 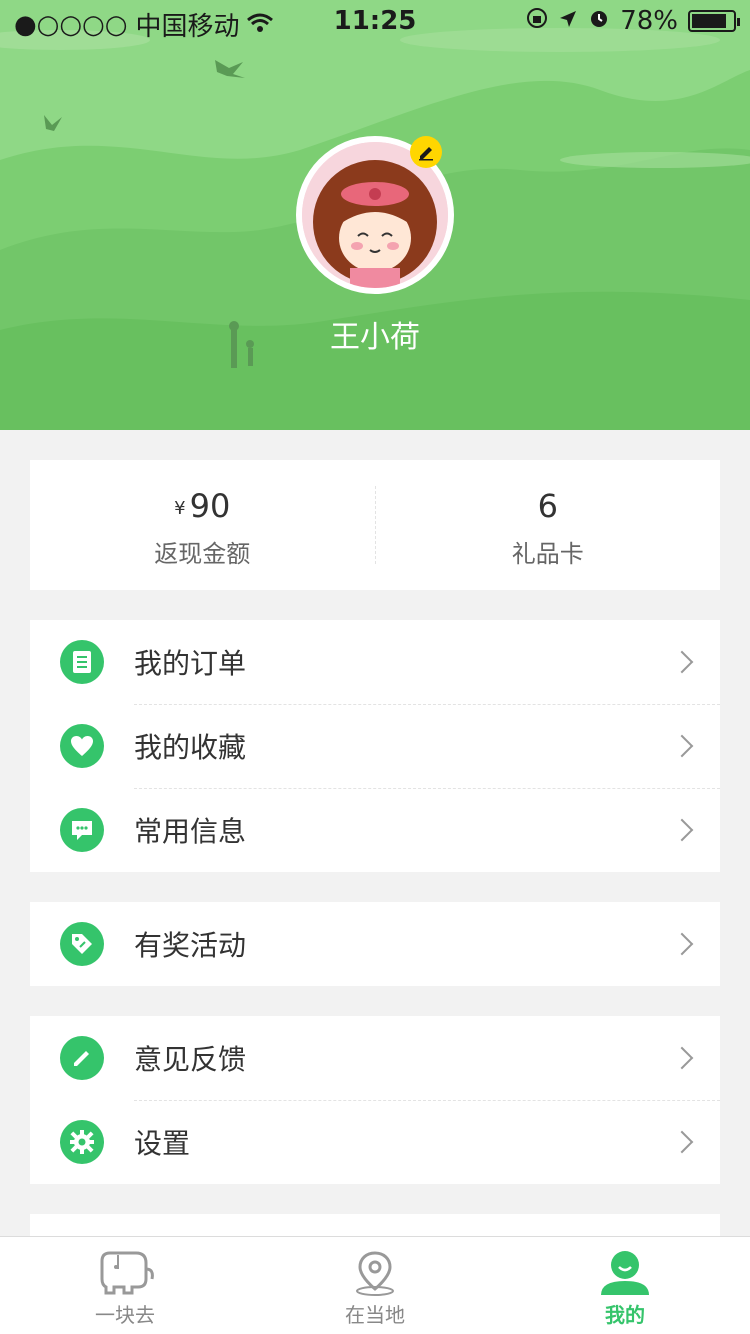 What do you see at coordinates (82, 662) in the screenshot?
I see `order-icon` at bounding box center [82, 662].